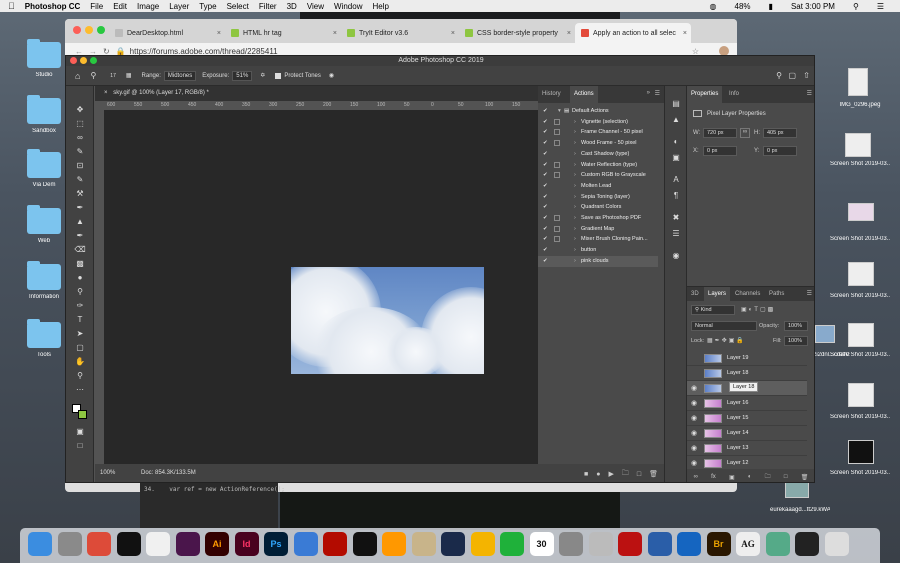  Describe the element at coordinates (598, 229) in the screenshot. I see `action-row: ✔ › Gradient Map` at that location.